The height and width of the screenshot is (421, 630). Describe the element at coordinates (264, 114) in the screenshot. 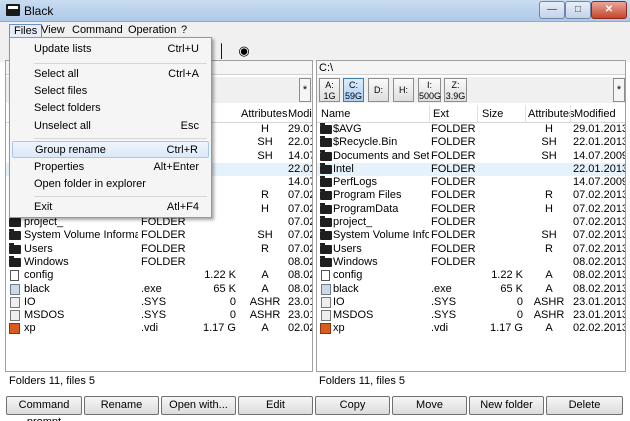

I see `left-col-attributes: Attributes` at that location.